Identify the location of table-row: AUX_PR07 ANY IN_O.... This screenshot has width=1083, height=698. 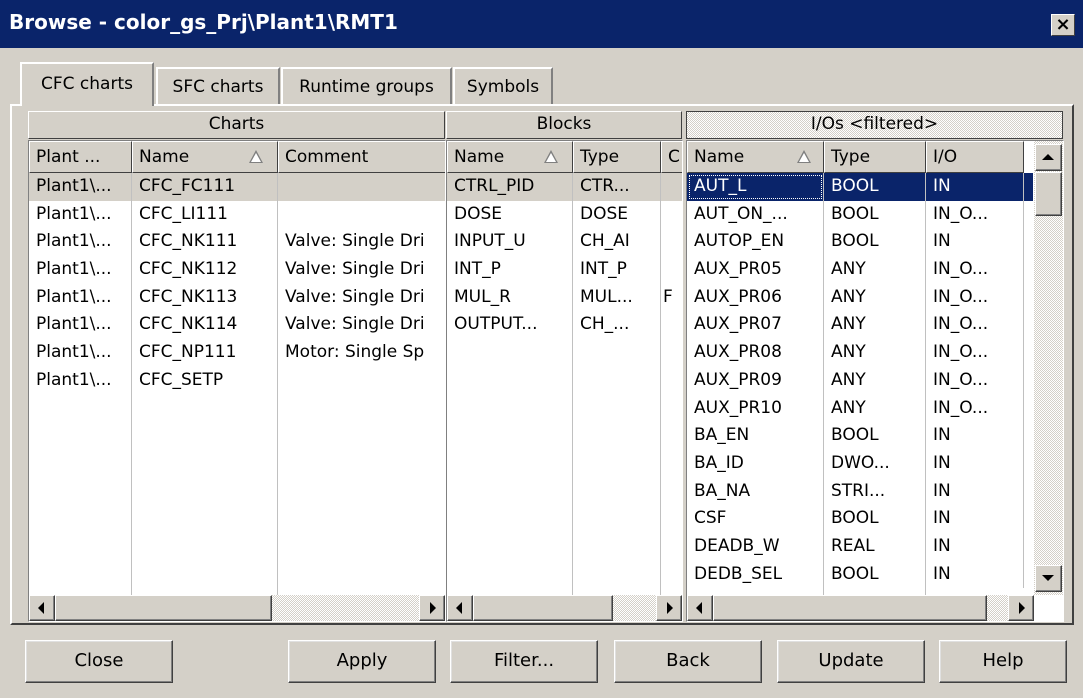
(860, 325).